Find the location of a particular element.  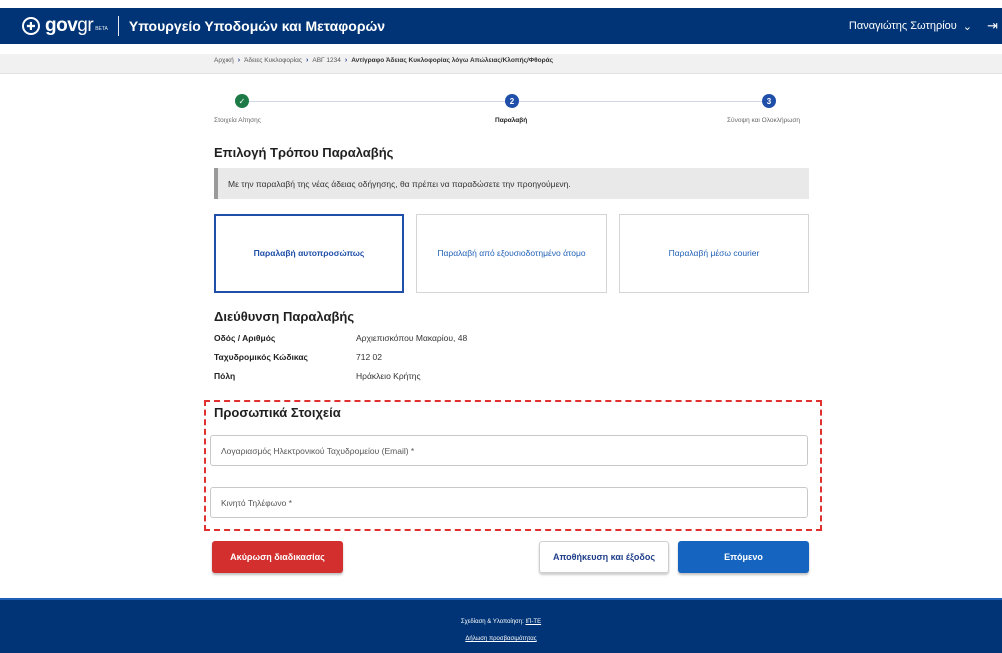

step-1-label: Στοιχεία Αίτησης is located at coordinates (237, 120).